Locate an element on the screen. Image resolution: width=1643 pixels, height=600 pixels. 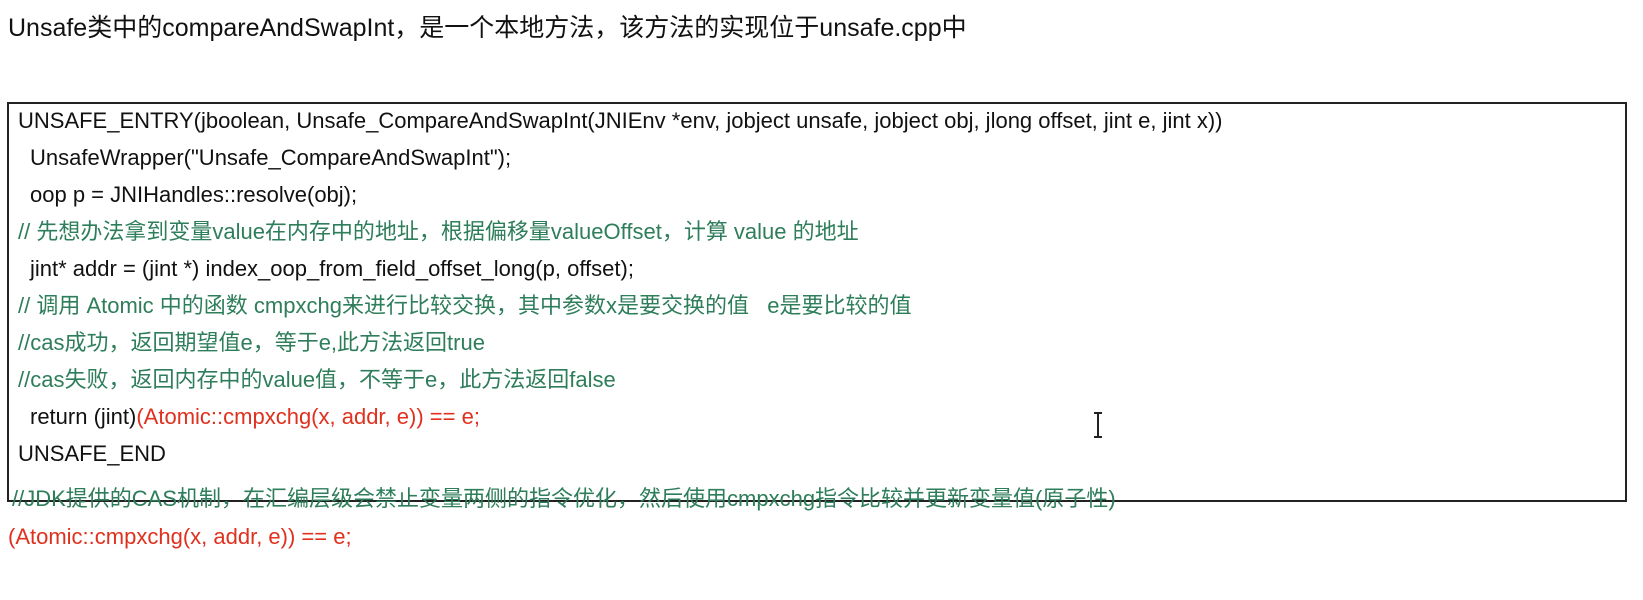
code-line-resolve: oop p = JNIHandles::resolve(obj); is located at coordinates (194, 194).